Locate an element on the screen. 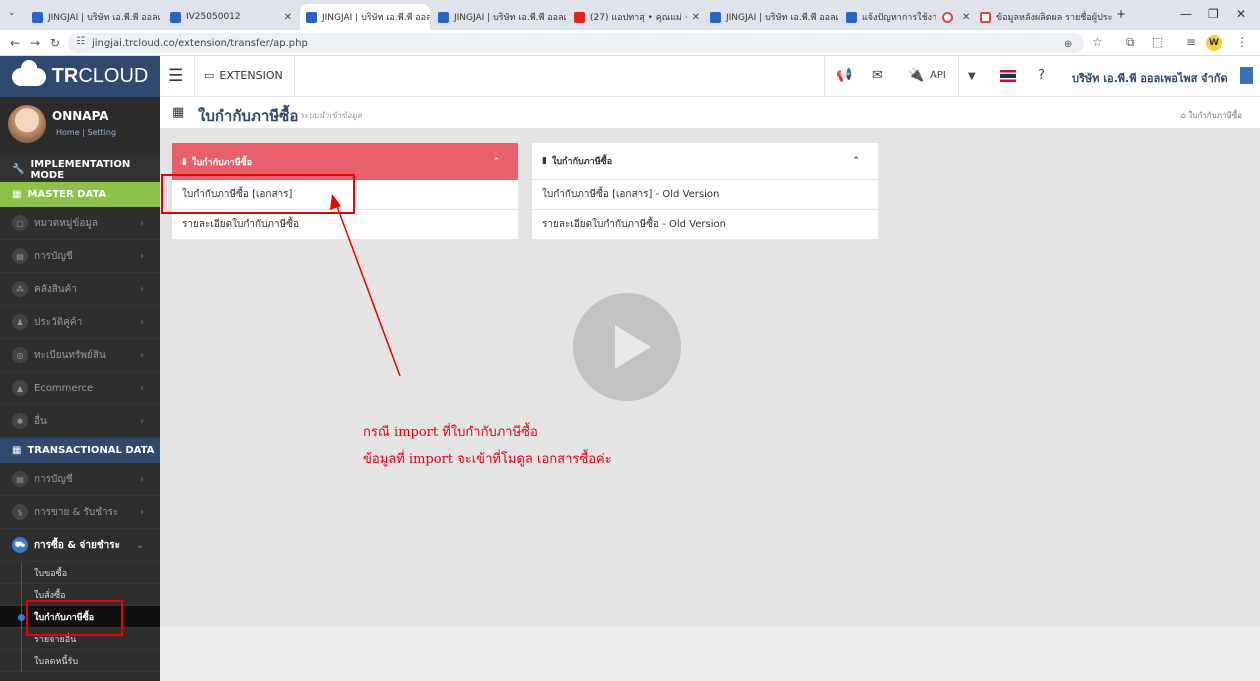 This screenshot has width=1260, height=681. sidebar-item: ◎ ทะเบียนทรัพย์สิน › is located at coordinates (80, 355).